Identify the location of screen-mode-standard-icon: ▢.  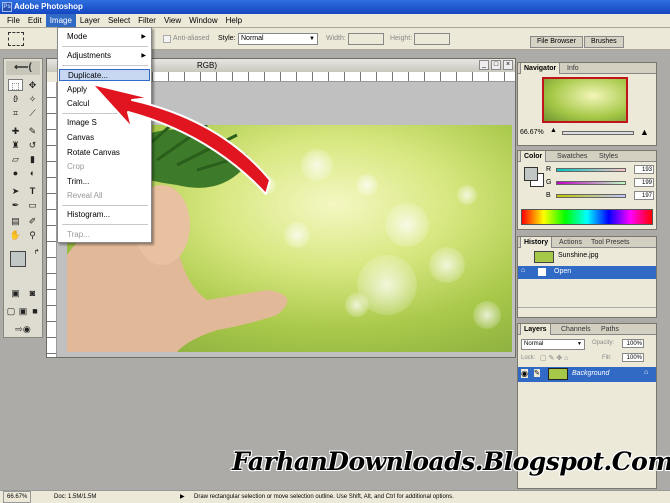
(11, 311).